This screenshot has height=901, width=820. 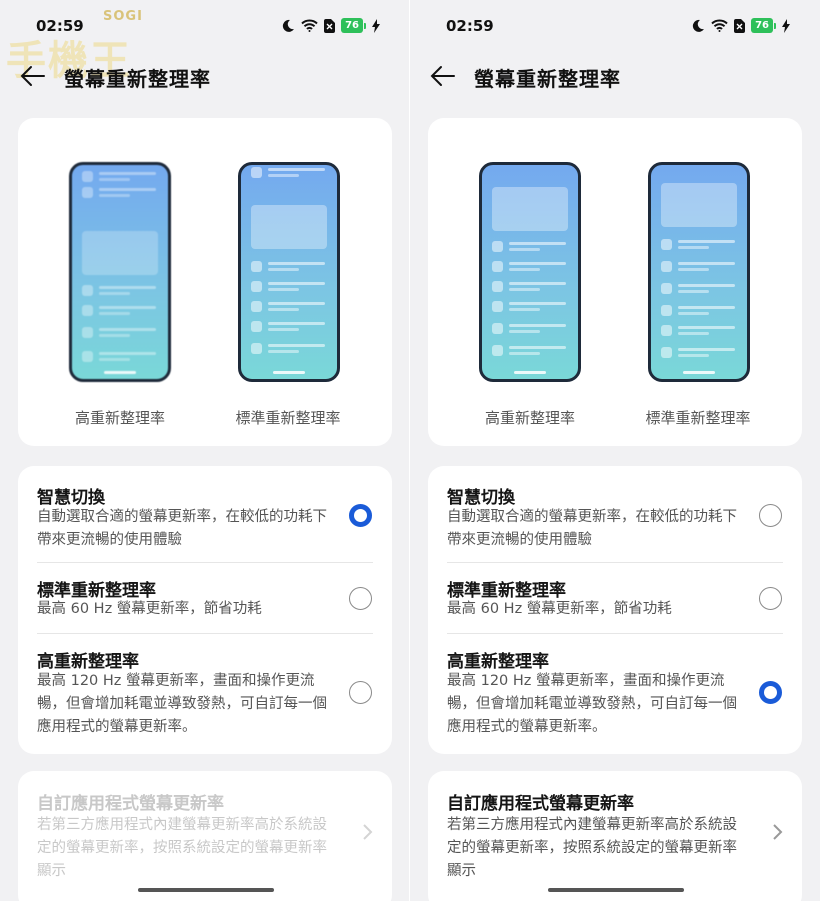 What do you see at coordinates (470, 26) in the screenshot?
I see `status-time: 02:59` at bounding box center [470, 26].